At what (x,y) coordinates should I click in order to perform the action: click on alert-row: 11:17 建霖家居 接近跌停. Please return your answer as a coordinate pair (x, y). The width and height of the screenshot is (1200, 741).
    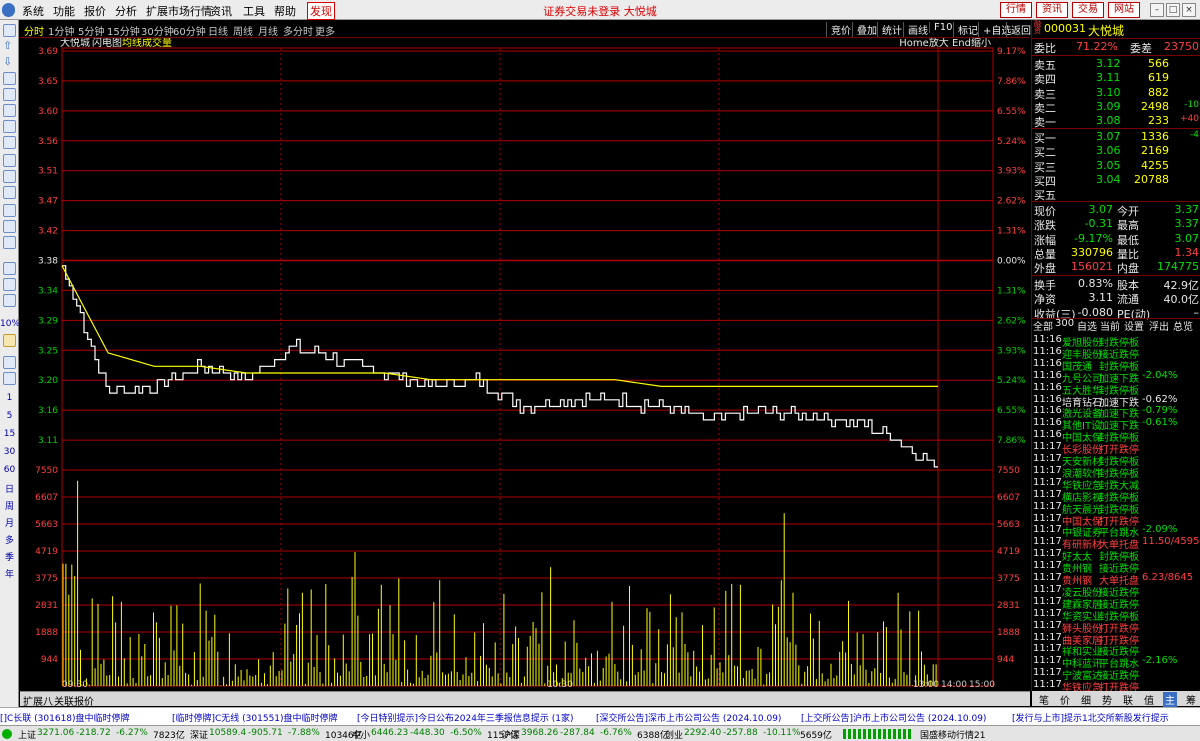
    Looking at the image, I should click on (1116, 603).